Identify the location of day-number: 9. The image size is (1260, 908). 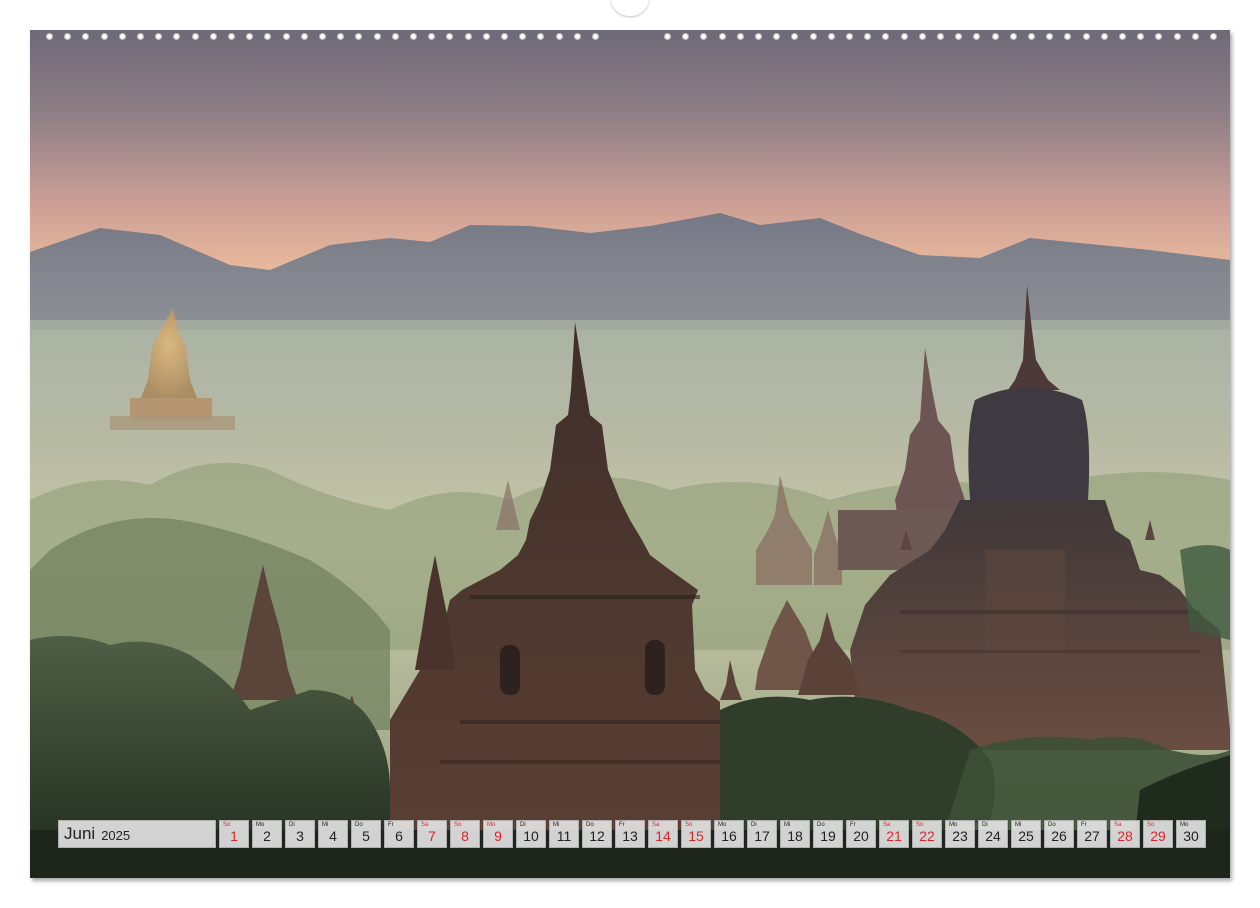
(498, 836).